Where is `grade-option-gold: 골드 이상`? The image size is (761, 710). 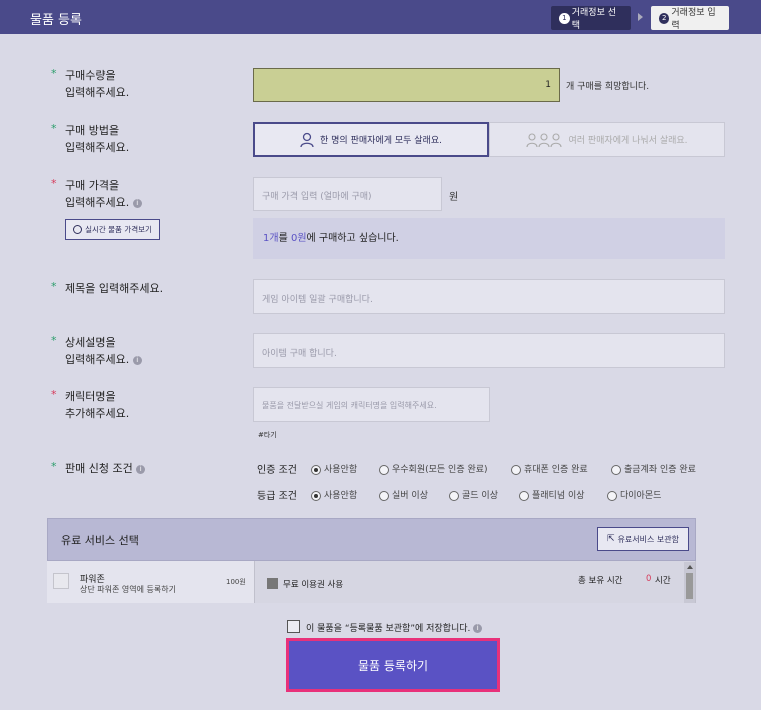 grade-option-gold: 골드 이상 is located at coordinates (473, 494).